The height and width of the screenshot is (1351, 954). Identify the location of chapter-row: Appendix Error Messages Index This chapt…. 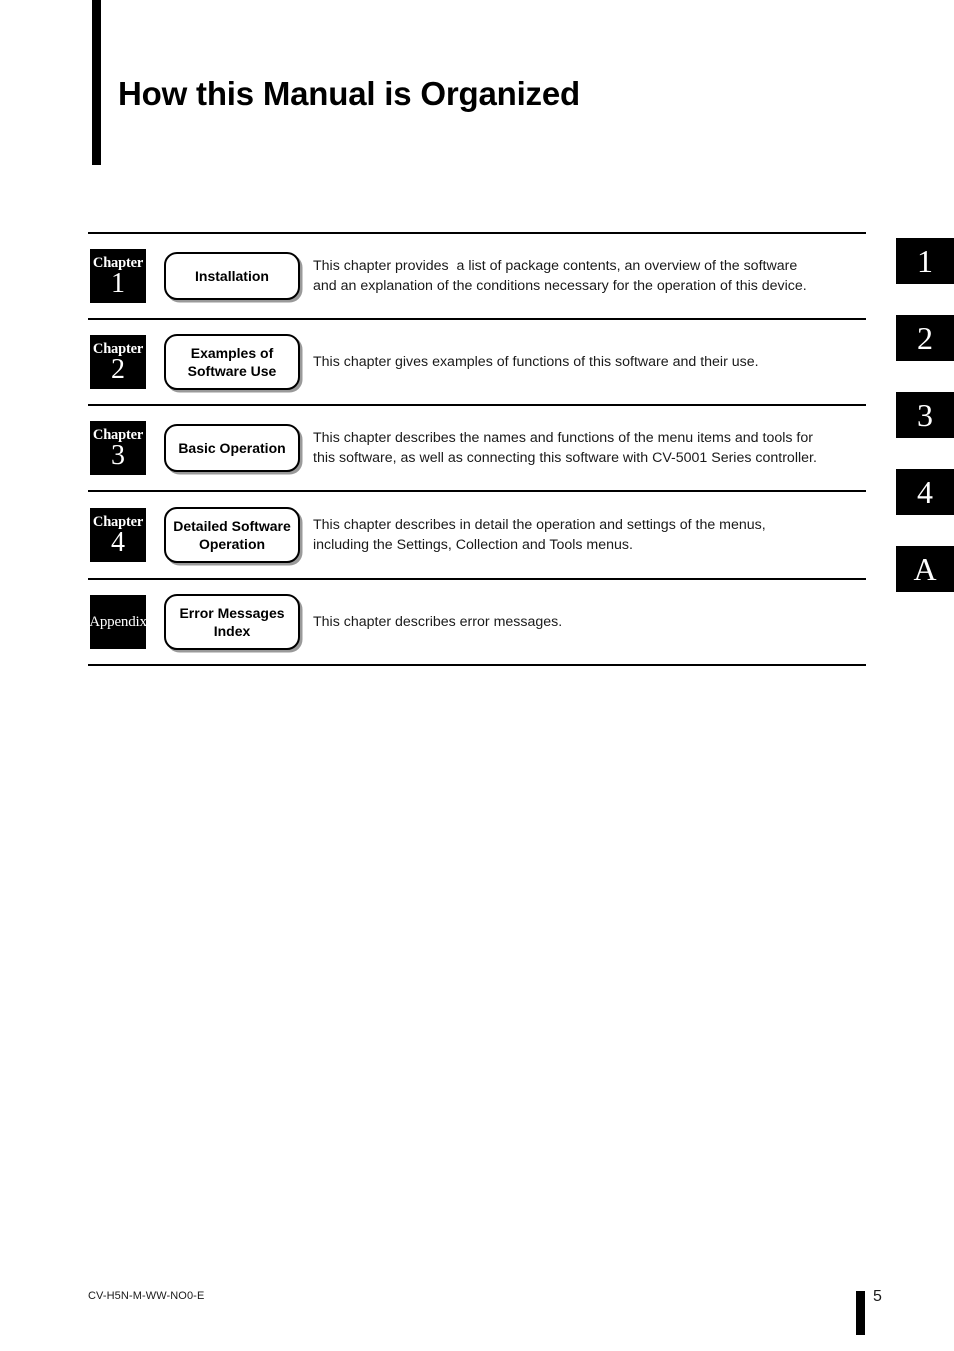
(477, 623).